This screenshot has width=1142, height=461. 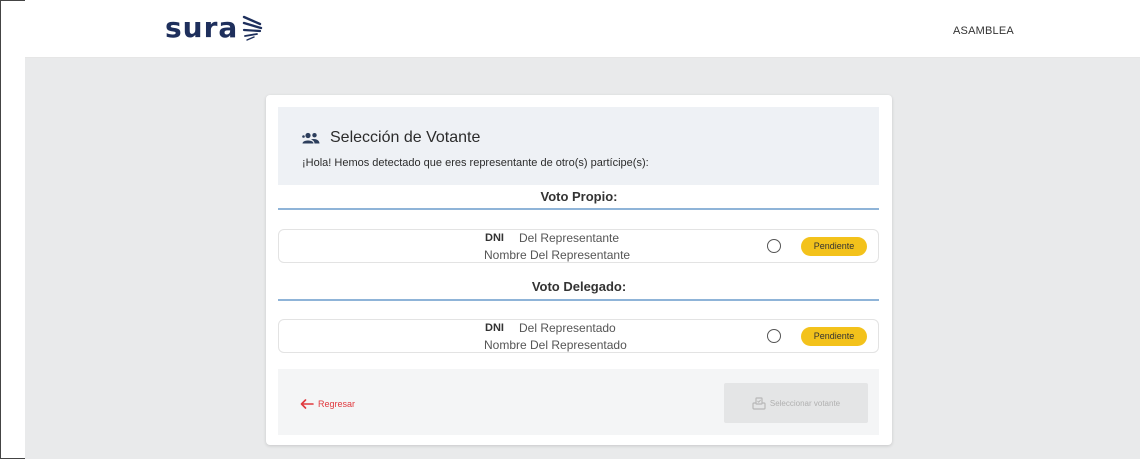 I want to click on sura-wing-logo-icon, so click(x=253, y=28).